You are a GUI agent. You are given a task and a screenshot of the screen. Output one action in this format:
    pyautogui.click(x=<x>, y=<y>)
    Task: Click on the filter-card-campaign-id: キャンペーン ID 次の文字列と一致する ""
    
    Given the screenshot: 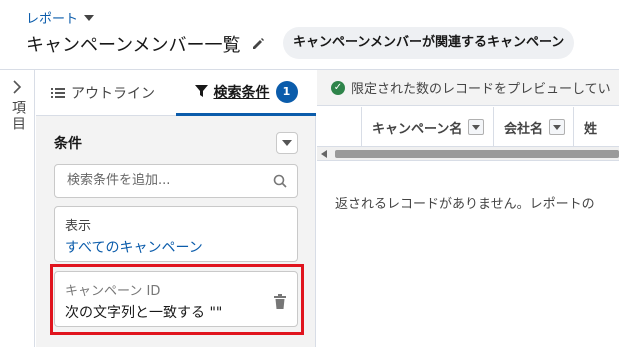 What is the action you would take?
    pyautogui.click(x=176, y=299)
    